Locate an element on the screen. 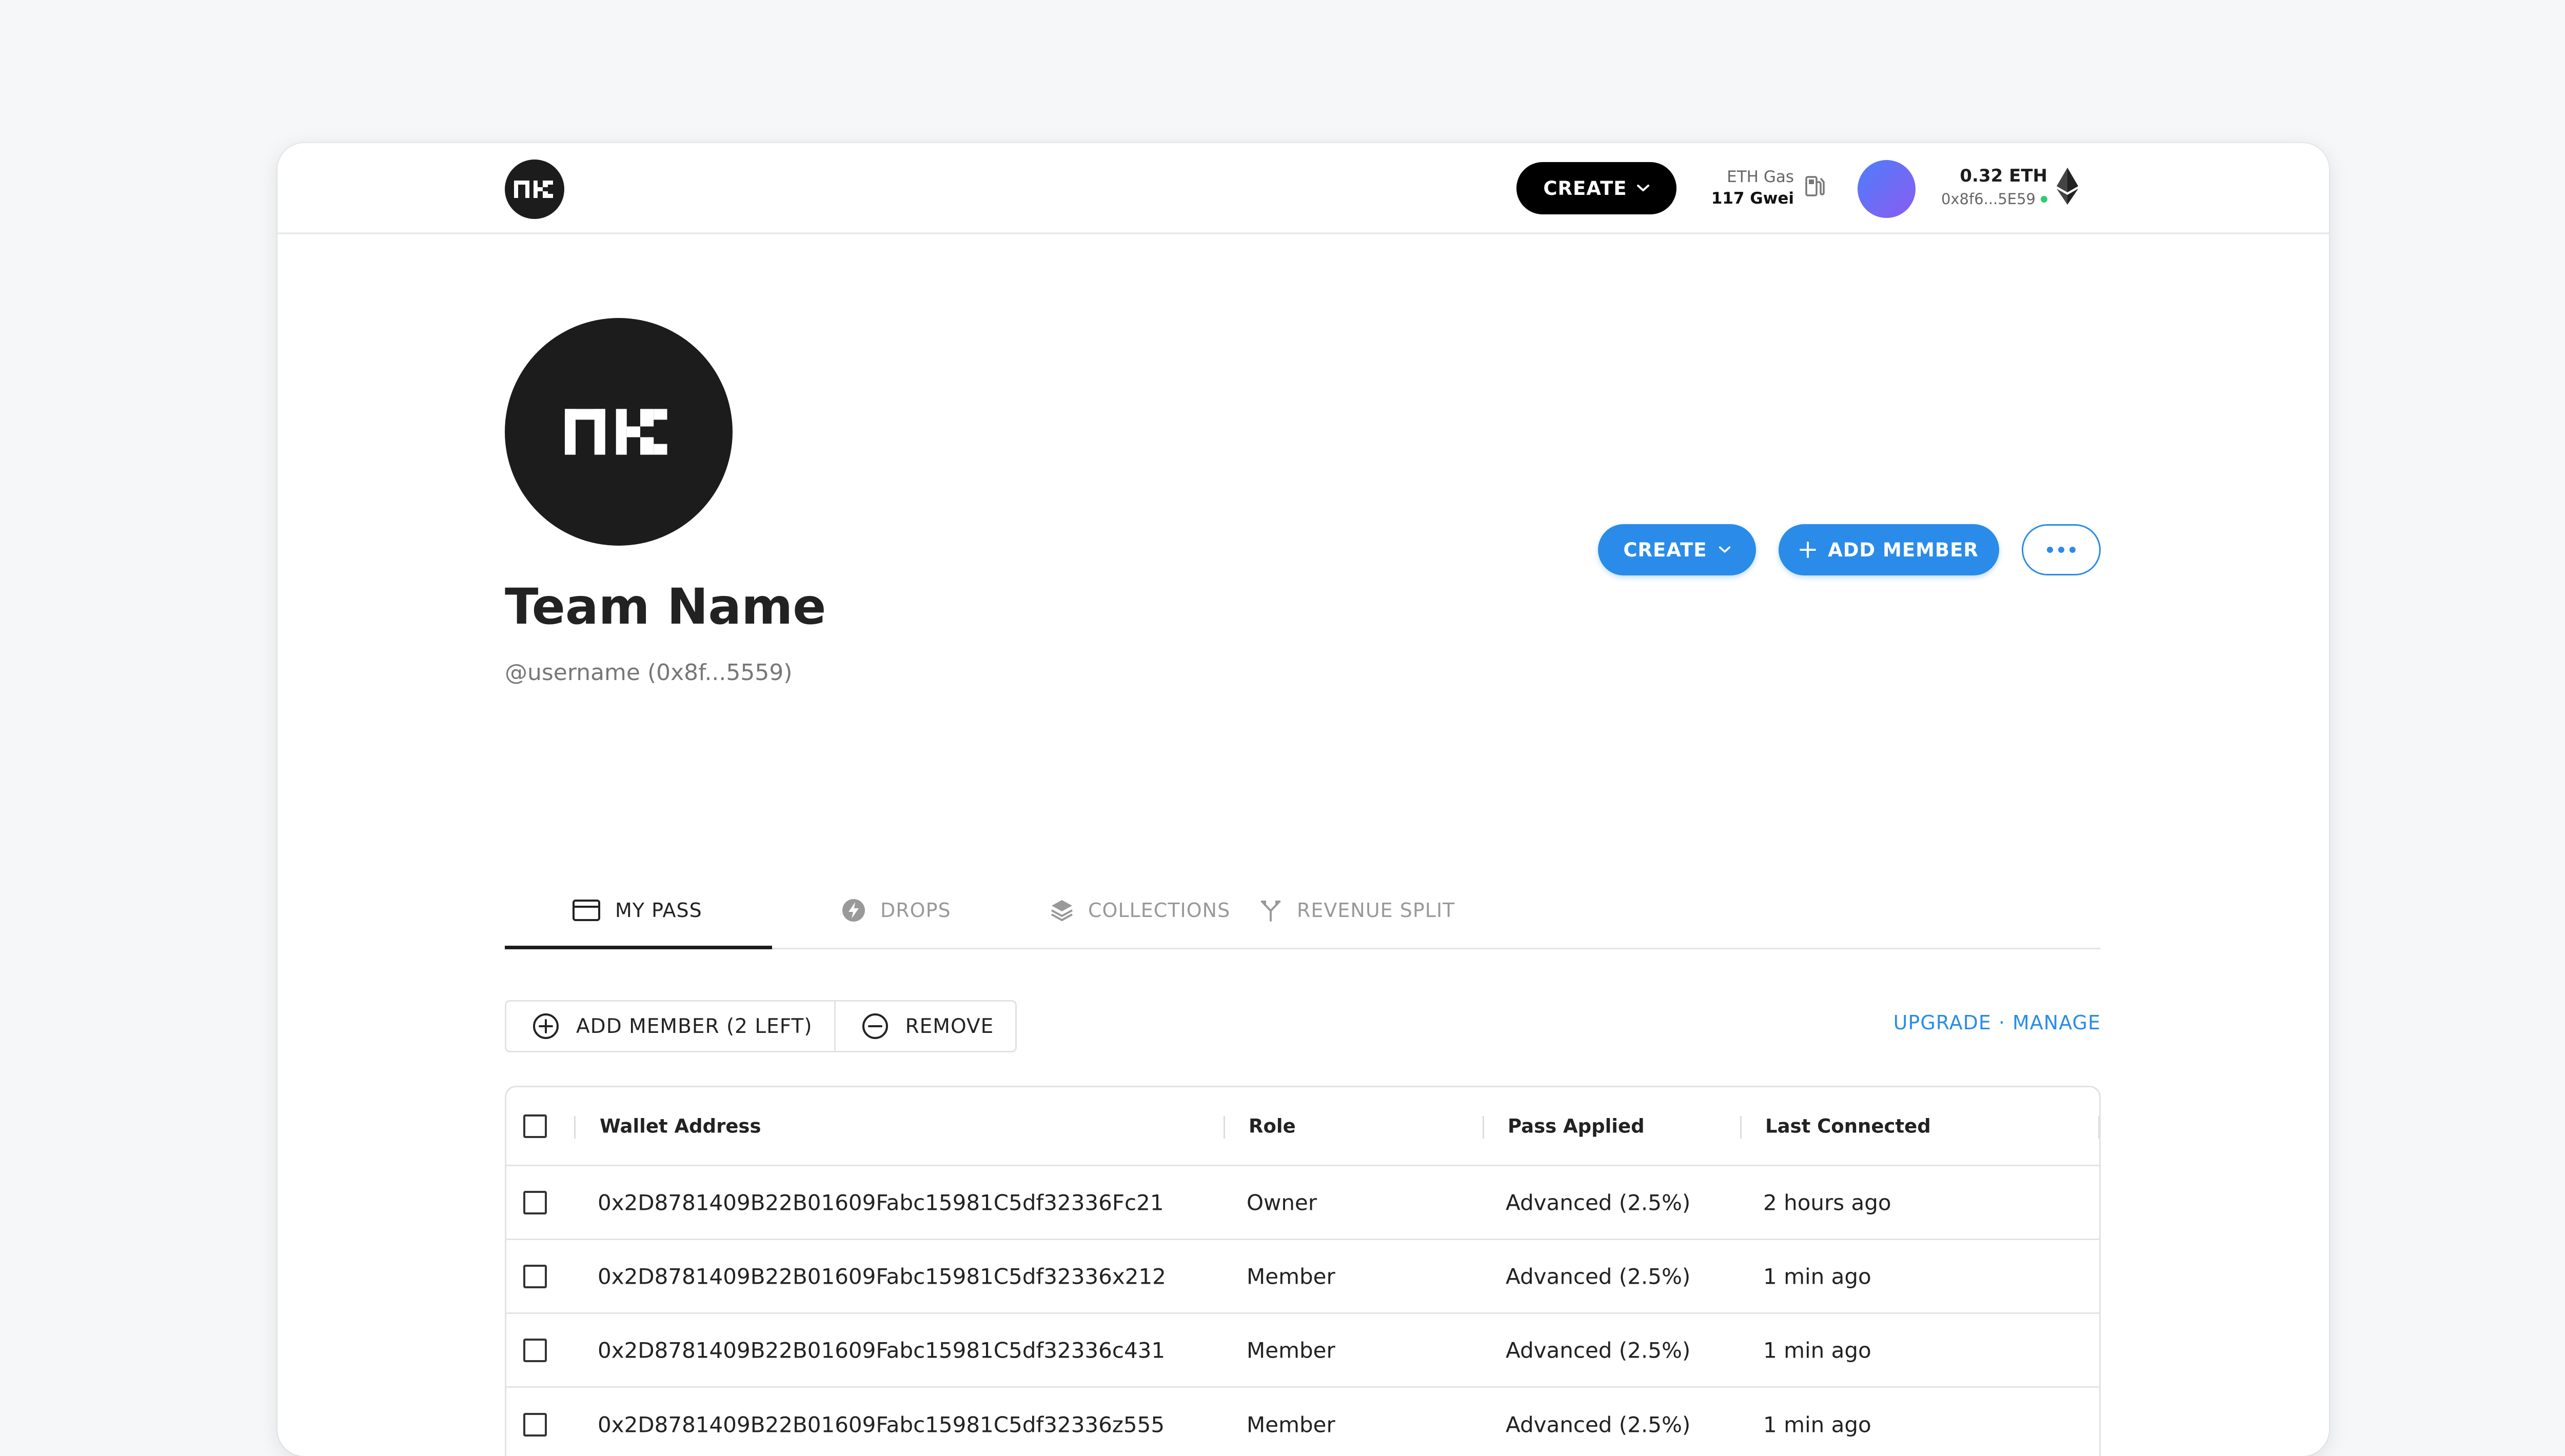 This screenshot has width=2565, height=1456. column-header-role: Role is located at coordinates (1272, 1126).